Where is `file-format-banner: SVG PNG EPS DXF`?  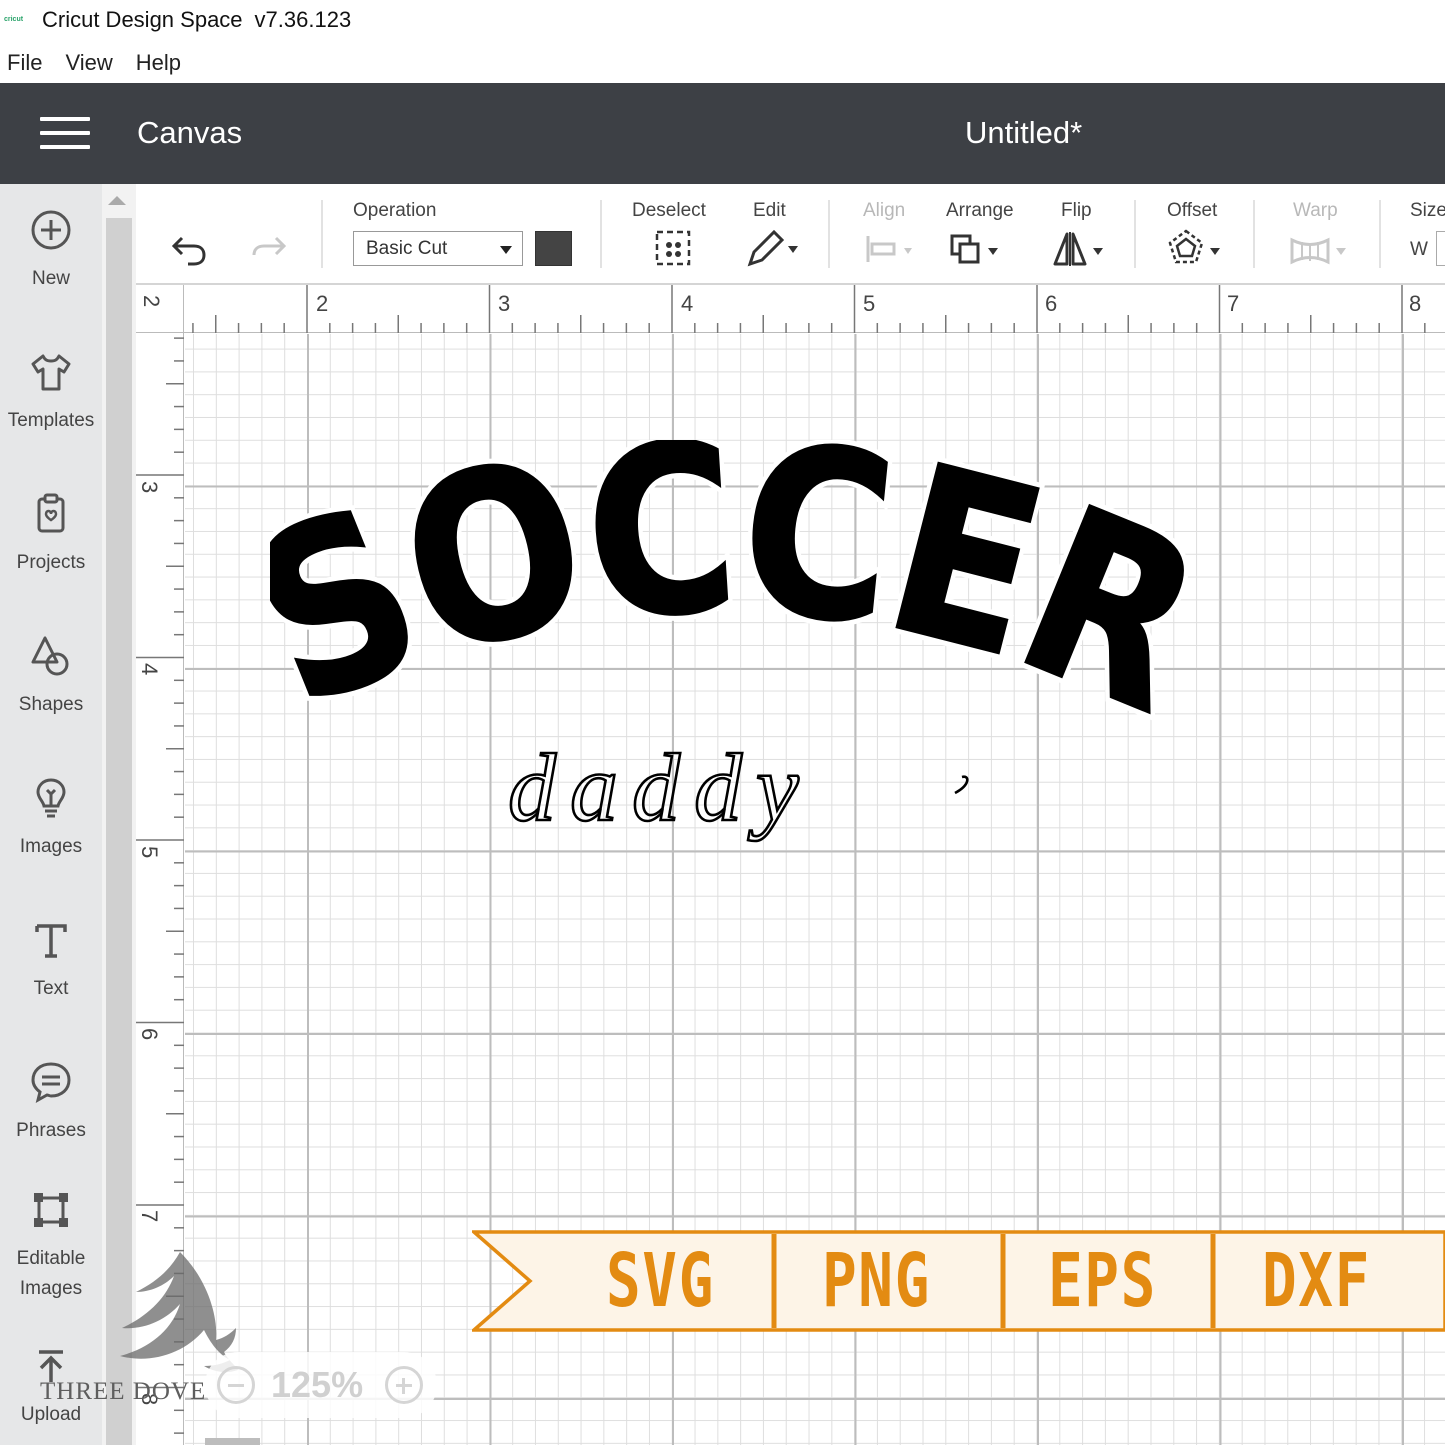 file-format-banner: SVG PNG EPS DXF is located at coordinates (958, 1281).